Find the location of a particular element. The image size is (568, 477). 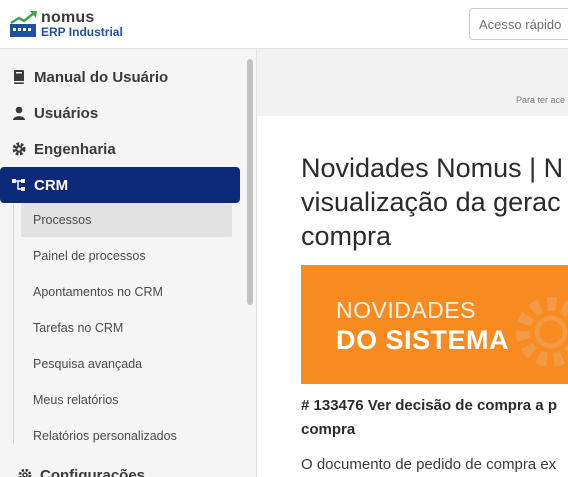

change-item-description: O documento de pedido de compra ex is located at coordinates (429, 464).